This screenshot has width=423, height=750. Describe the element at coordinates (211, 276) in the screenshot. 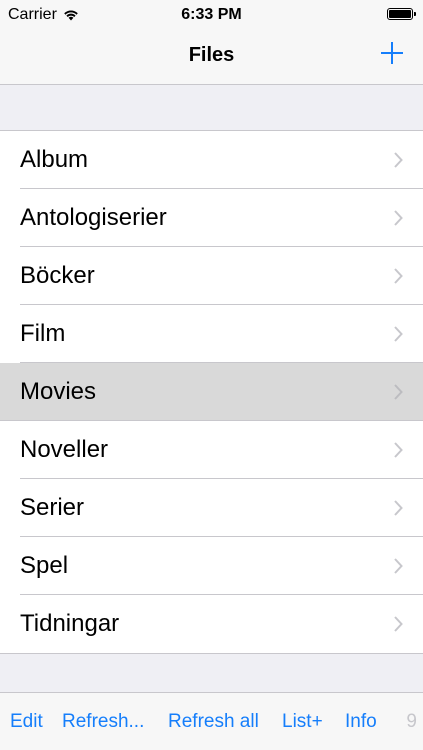

I see `list-item: Böcker` at that location.